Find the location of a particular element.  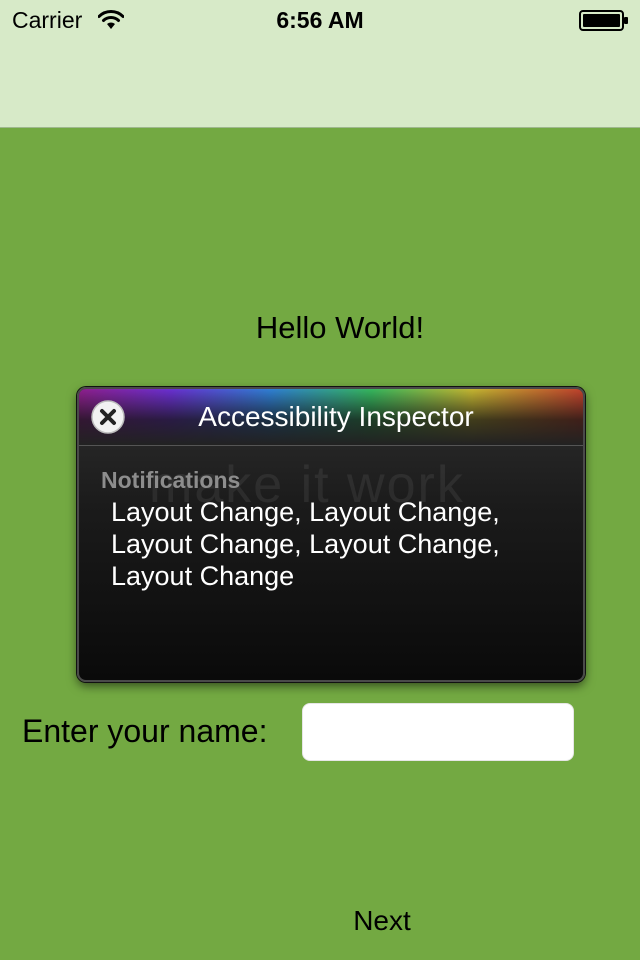

status-bar: Carrier 6:56 AM is located at coordinates (320, 20).